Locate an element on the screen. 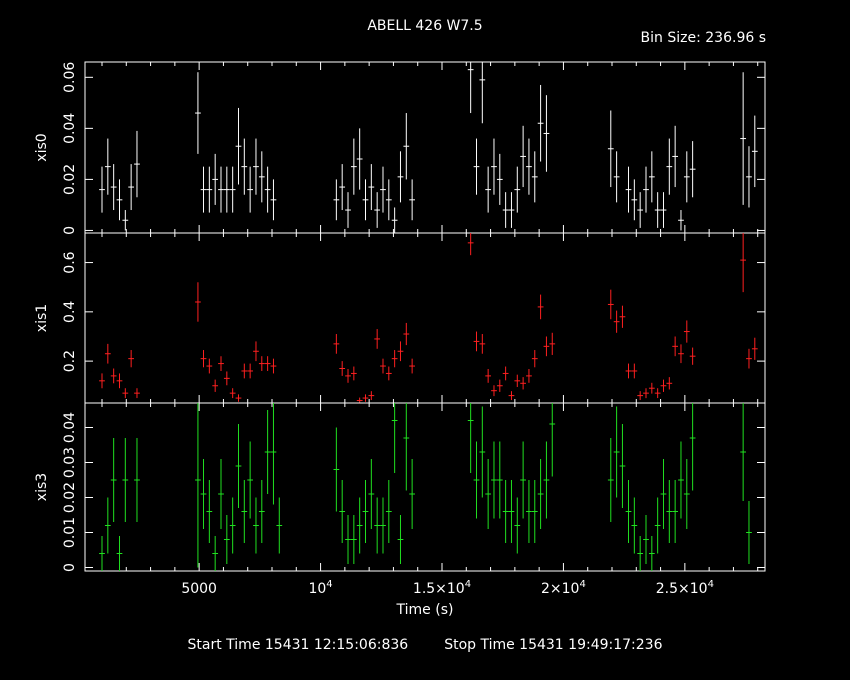 This screenshot has height=680, width=850. xis1-ytick-label: 0.2 is located at coordinates (70, 361).